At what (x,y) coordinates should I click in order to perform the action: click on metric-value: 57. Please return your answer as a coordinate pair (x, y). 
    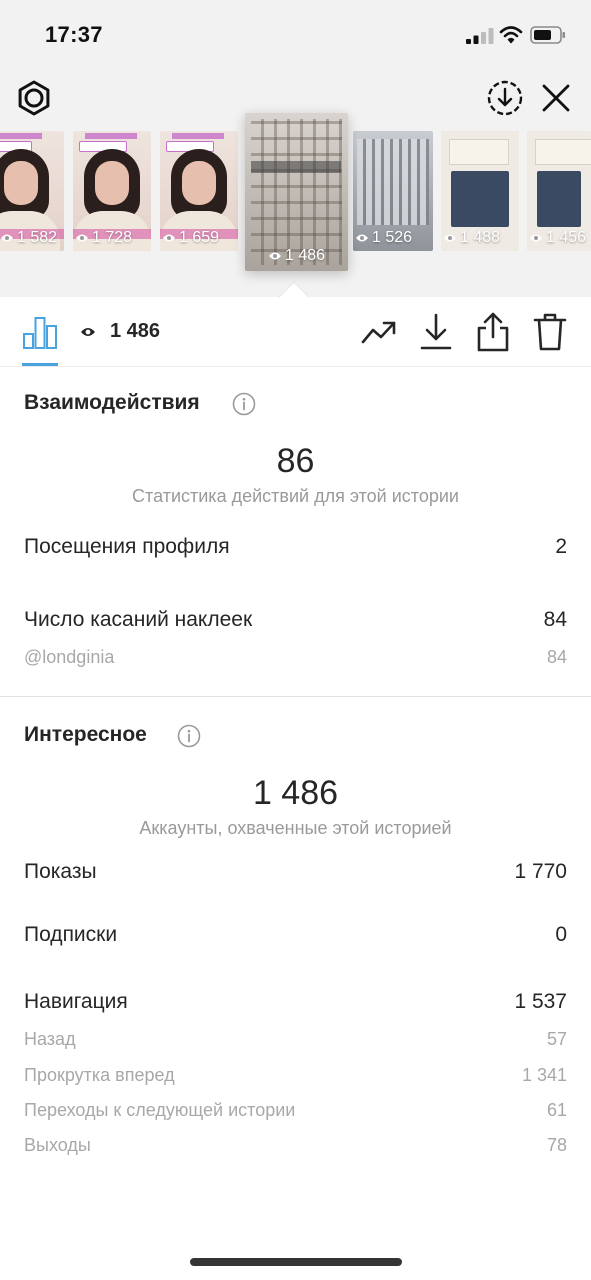
    Looking at the image, I should click on (556, 1039).